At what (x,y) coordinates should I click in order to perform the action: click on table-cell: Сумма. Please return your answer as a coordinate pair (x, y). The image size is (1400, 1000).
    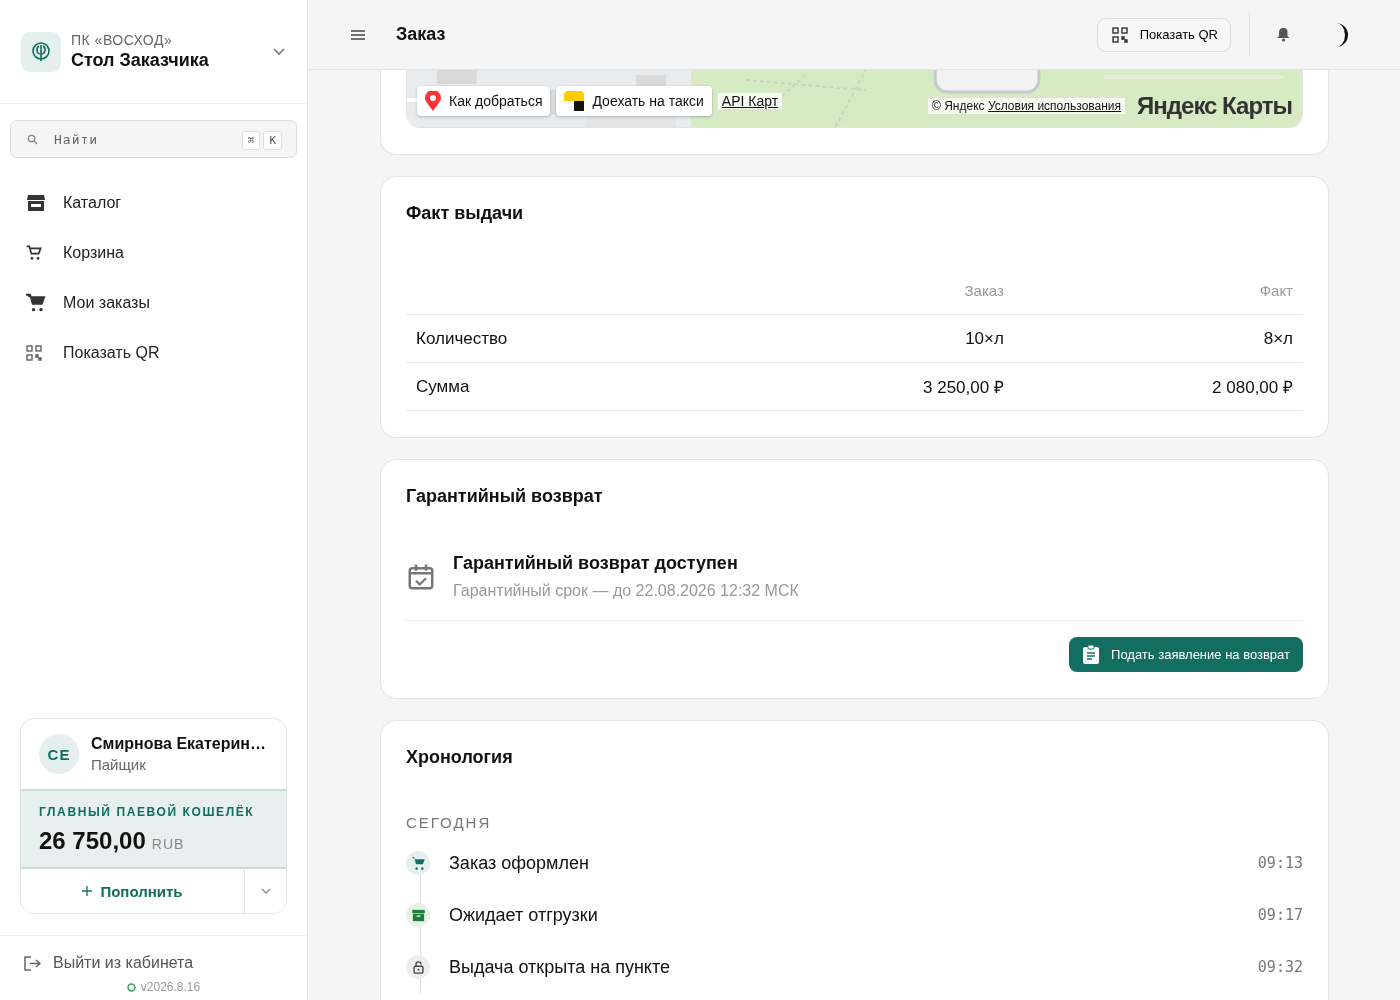
    Looking at the image, I should click on (565, 386).